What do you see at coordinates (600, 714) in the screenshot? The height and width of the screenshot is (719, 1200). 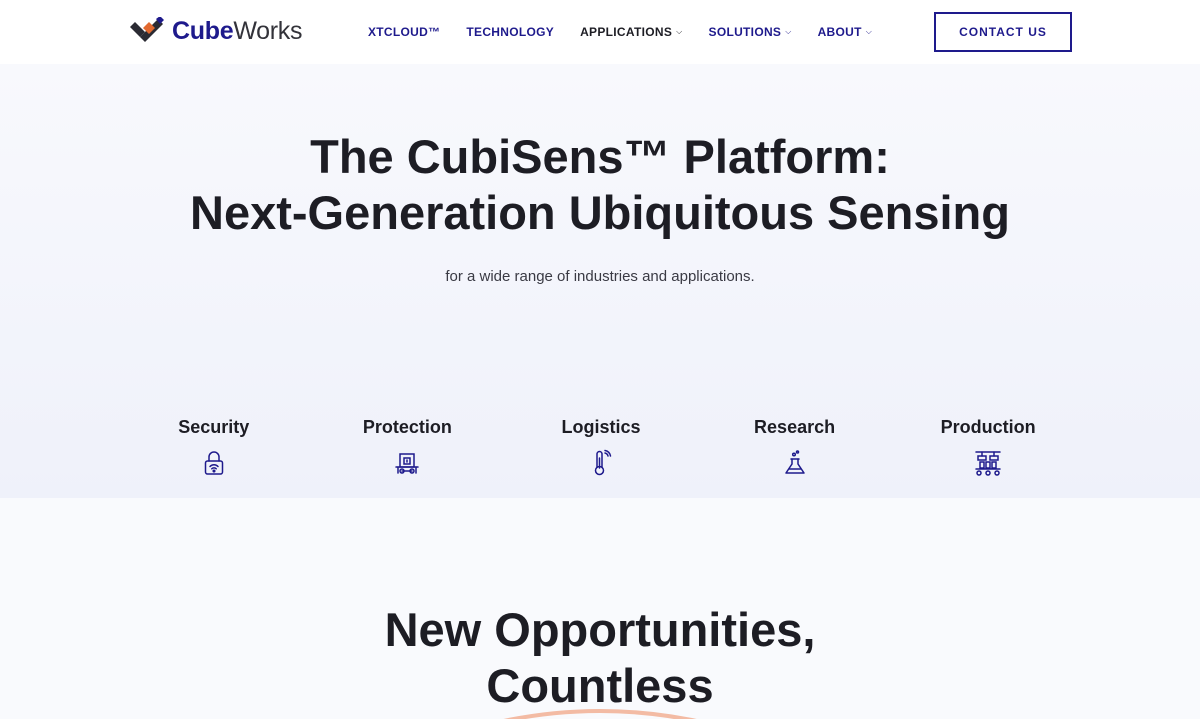 I see `decorative-arc` at bounding box center [600, 714].